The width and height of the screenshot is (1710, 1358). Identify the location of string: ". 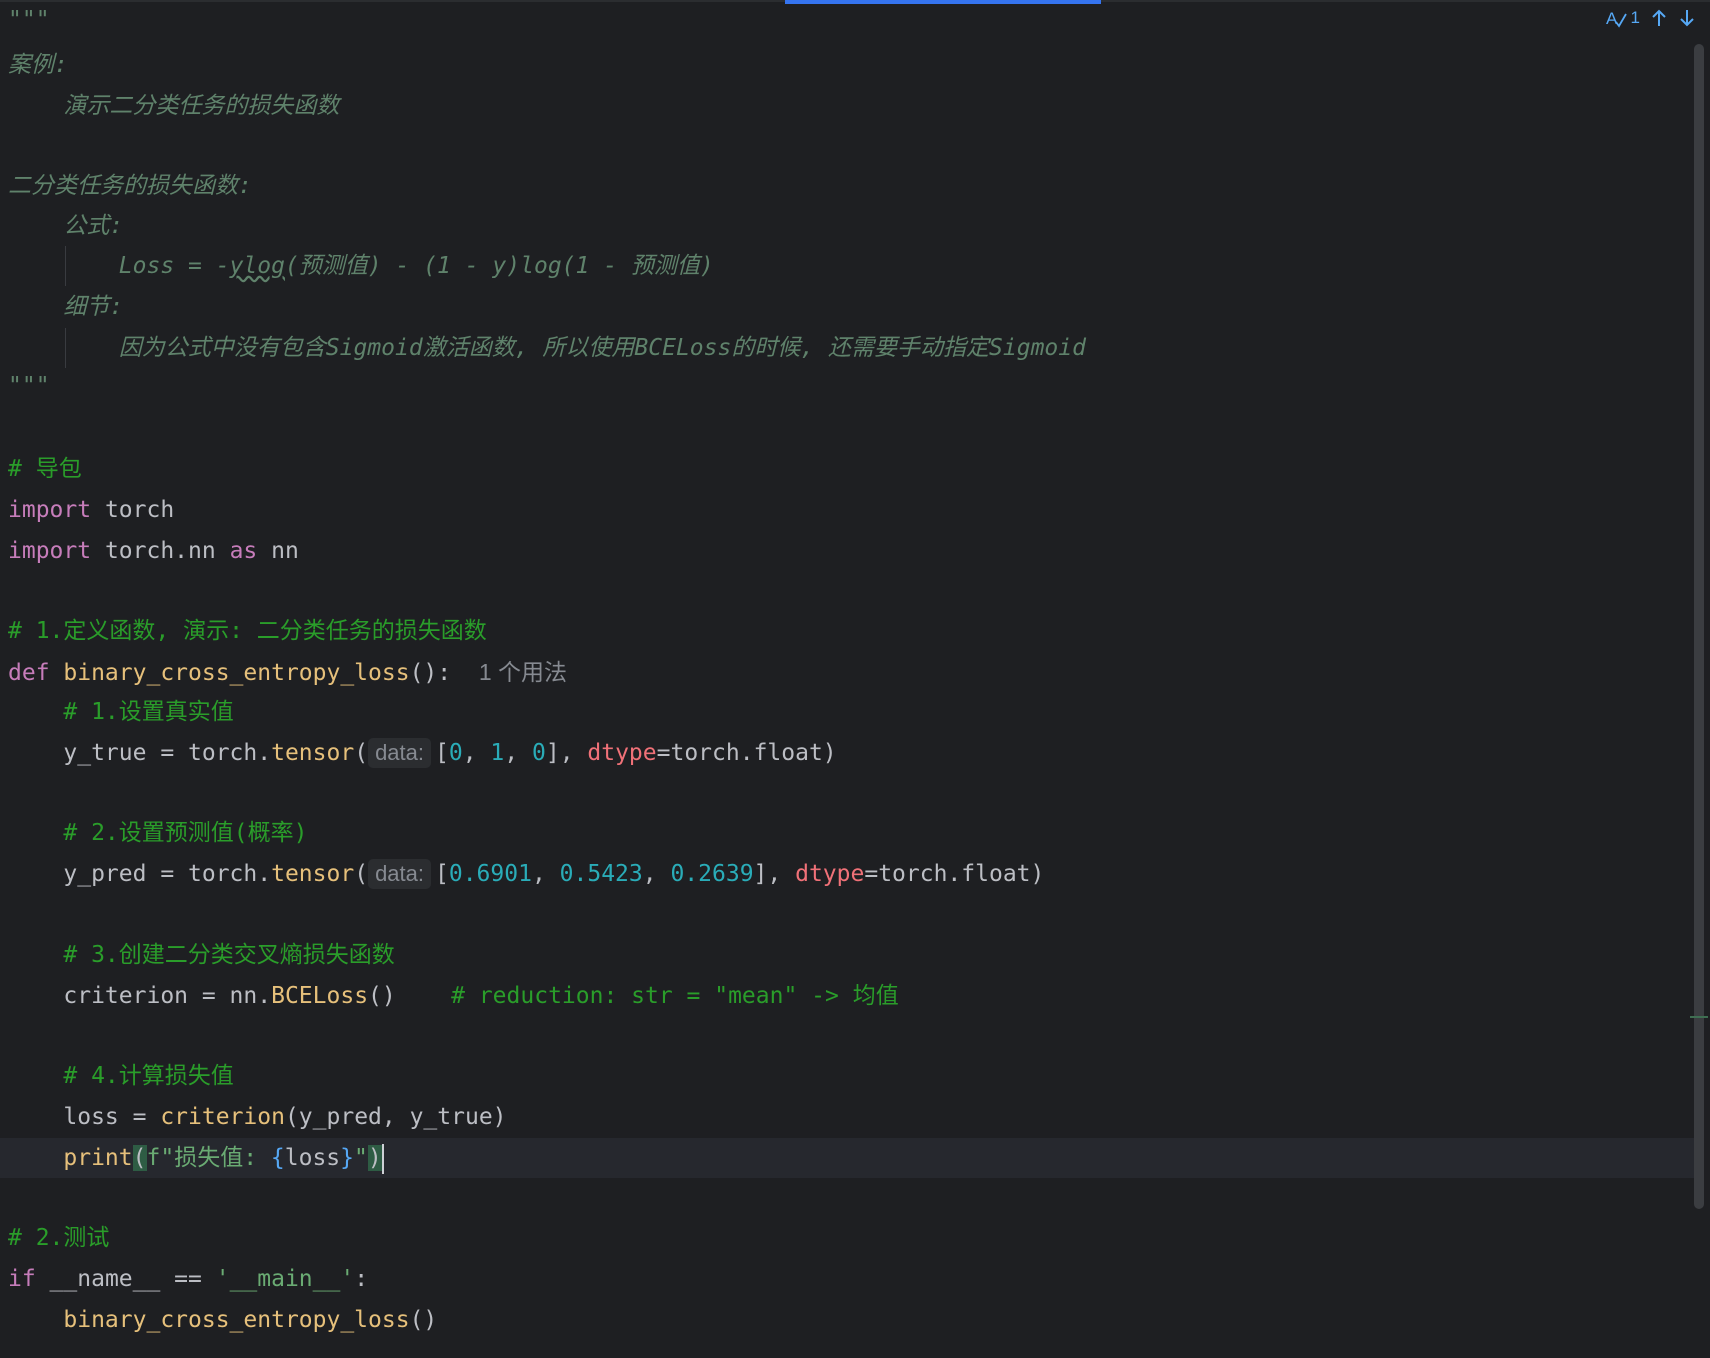
(361, 1158).